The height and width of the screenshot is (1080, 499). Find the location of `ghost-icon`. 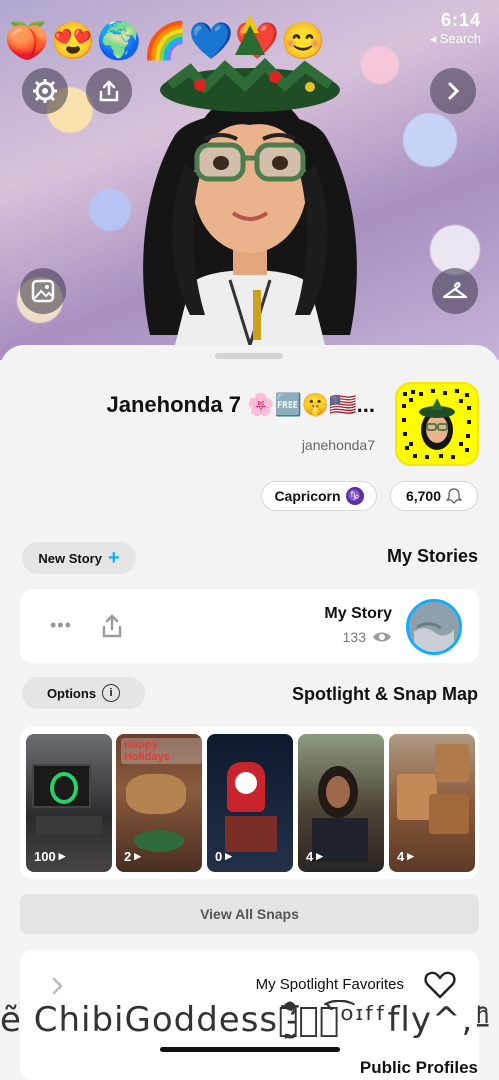

ghost-icon is located at coordinates (454, 496).